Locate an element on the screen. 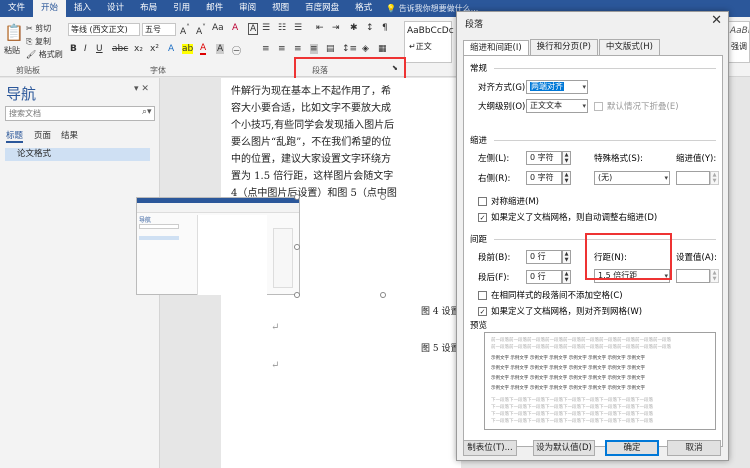 This screenshot has width=750, height=468. close-icon: ✕ is located at coordinates (716, 20).